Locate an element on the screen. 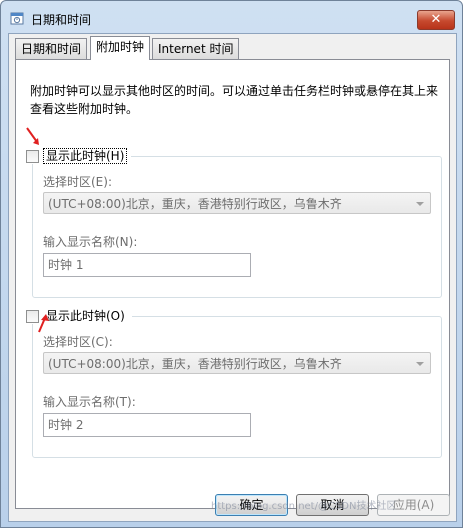 This screenshot has width=463, height=528. clock1-checkbox-row: 显示此时钟(H) is located at coordinates (79, 156).